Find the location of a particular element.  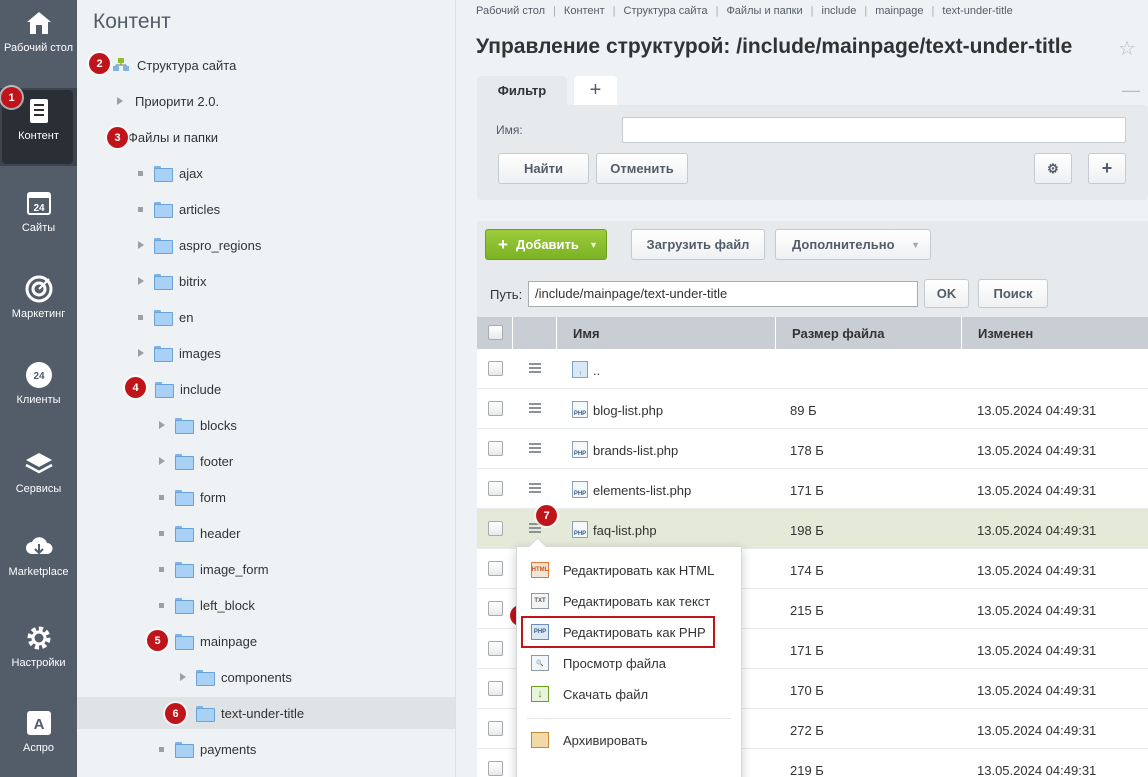

tree-item-header: header is located at coordinates (266, 533).